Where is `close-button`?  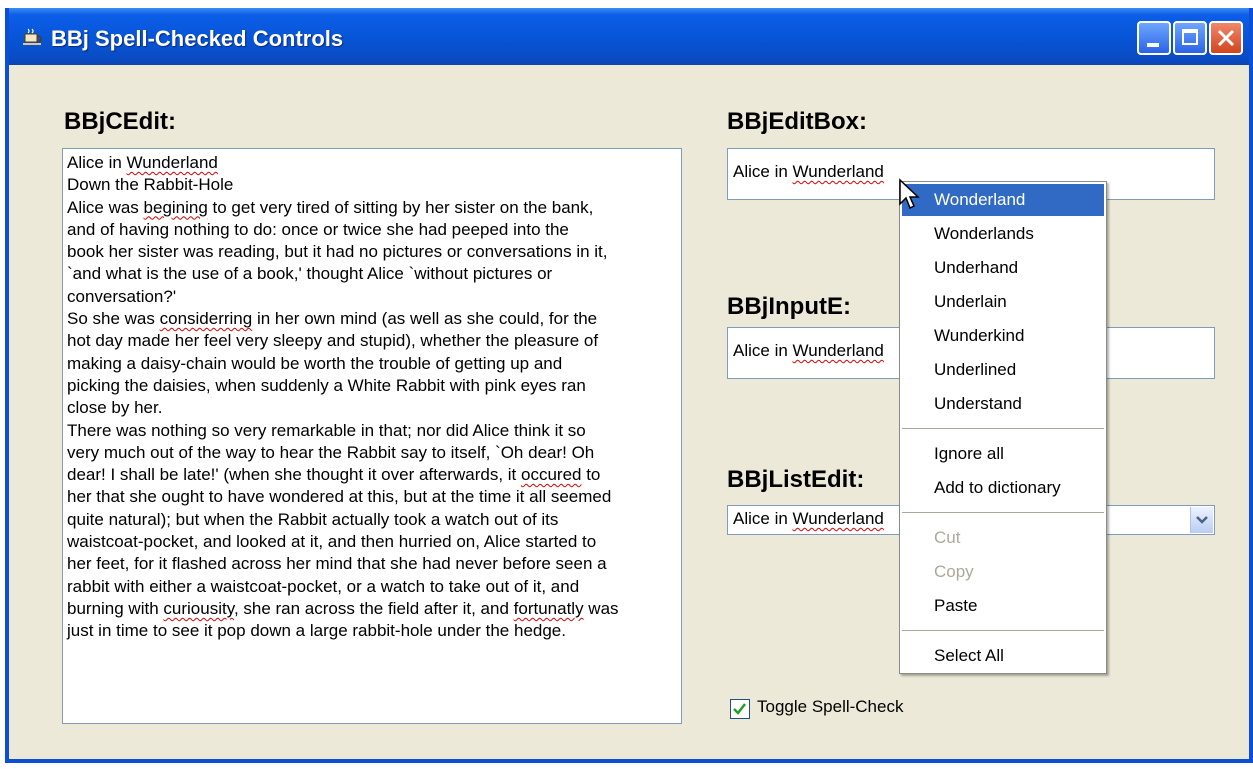 close-button is located at coordinates (1226, 38).